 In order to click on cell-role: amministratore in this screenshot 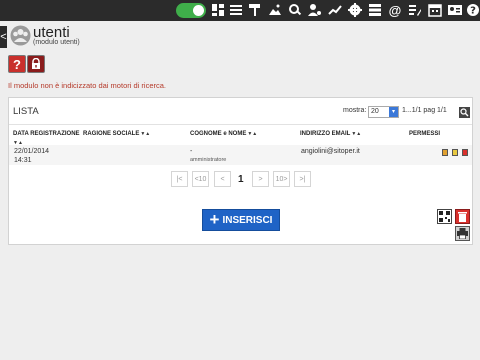, I will do `click(208, 160)`.